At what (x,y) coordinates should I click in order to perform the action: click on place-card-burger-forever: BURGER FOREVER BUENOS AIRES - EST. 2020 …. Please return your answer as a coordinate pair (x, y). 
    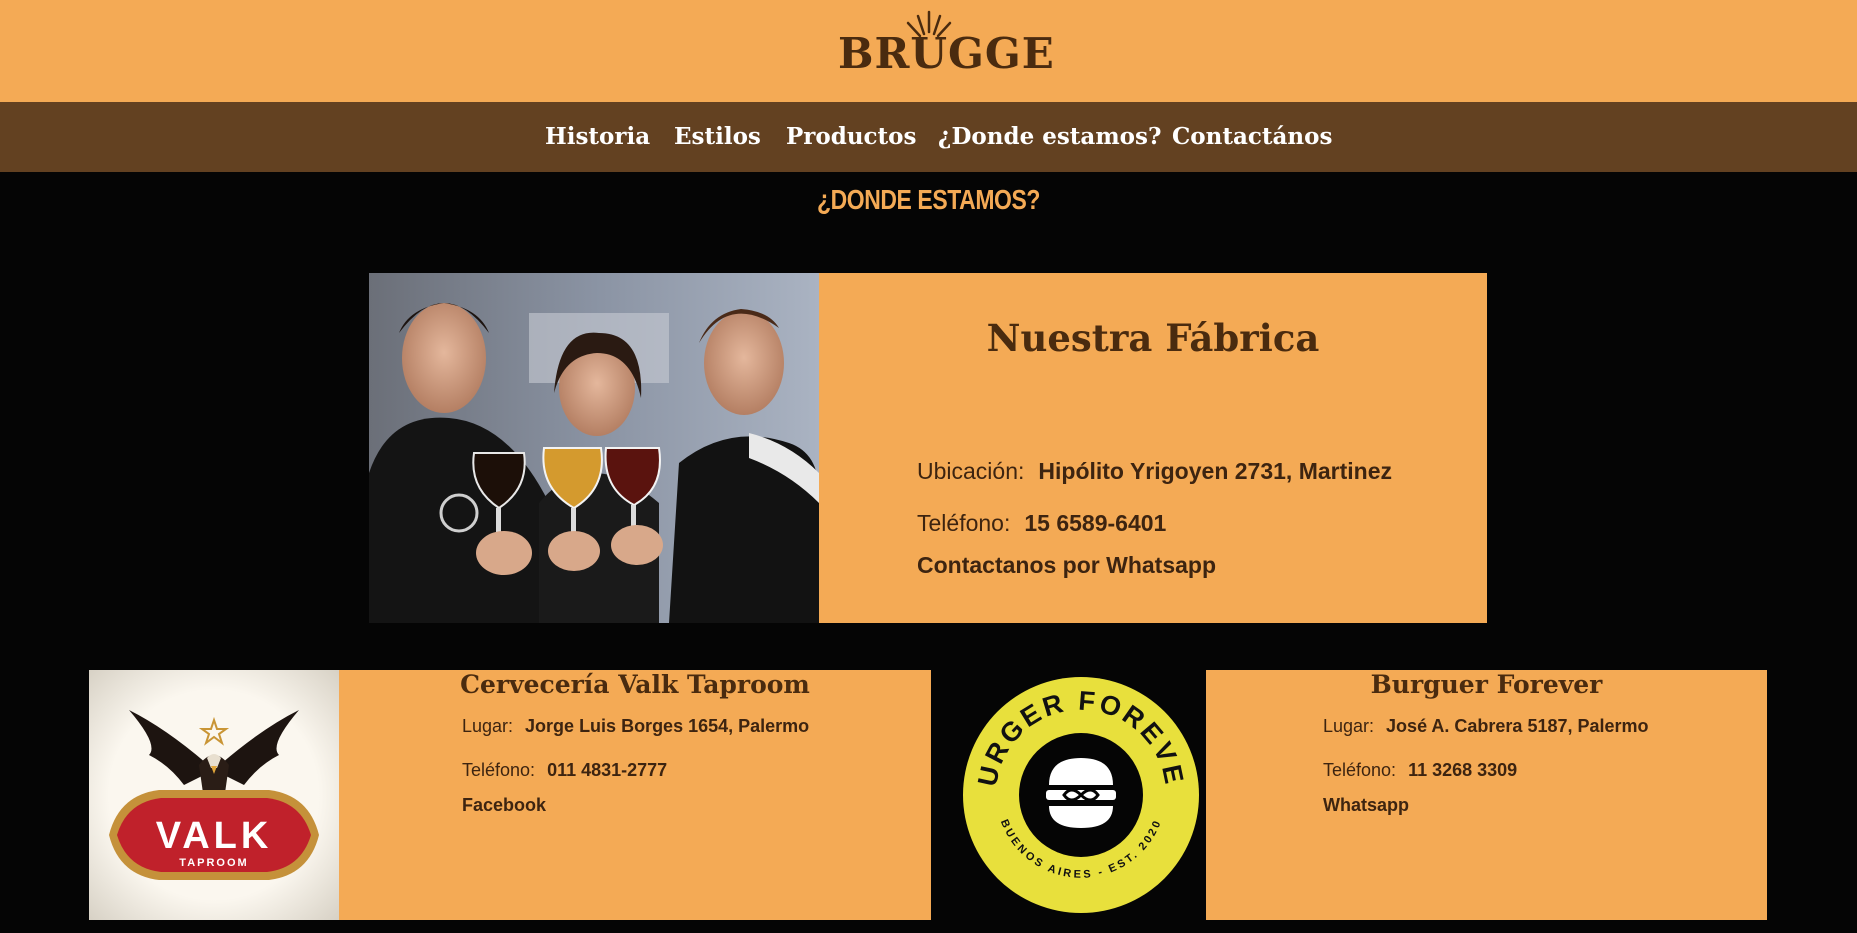
    Looking at the image, I should click on (1361, 795).